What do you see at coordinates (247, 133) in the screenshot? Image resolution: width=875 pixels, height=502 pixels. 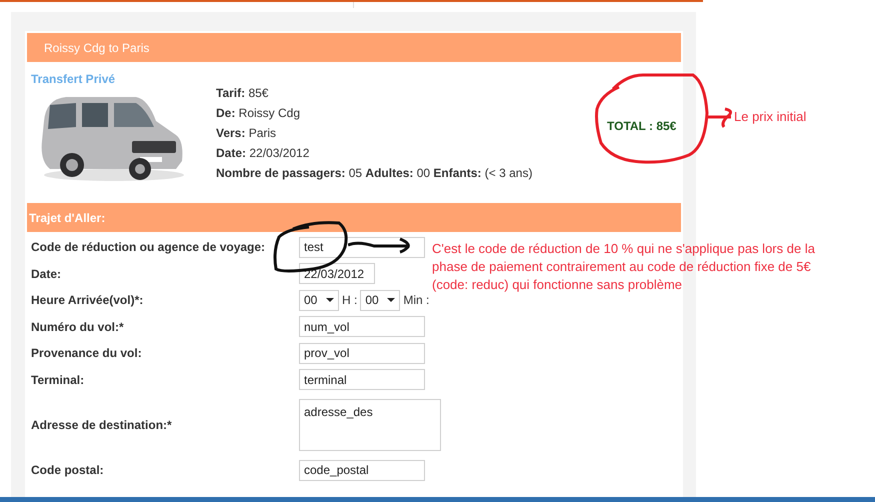 I see `booking-detail: Vers: Paris` at bounding box center [247, 133].